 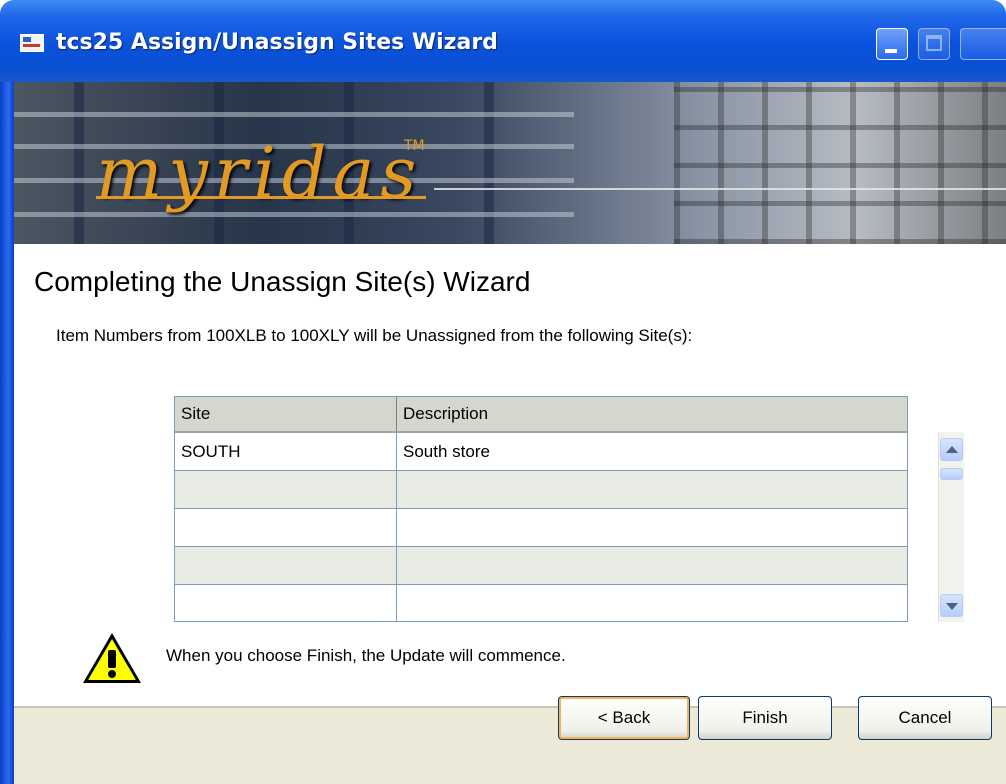 I want to click on back-button-label: < Back, so click(x=624, y=717).